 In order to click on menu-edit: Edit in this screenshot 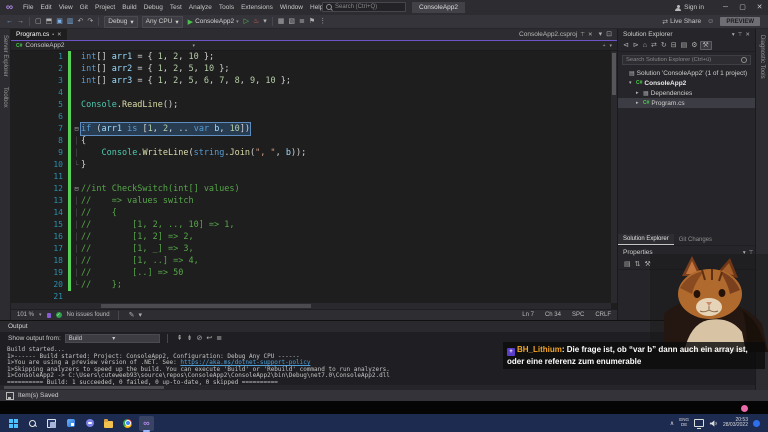, I will do `click(45, 7)`.